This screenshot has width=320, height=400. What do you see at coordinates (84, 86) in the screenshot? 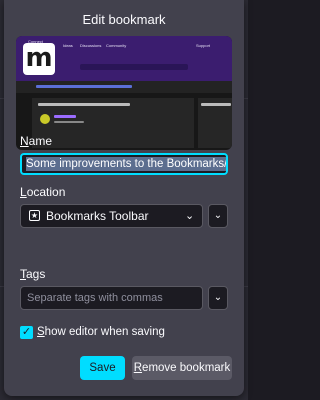
I see `preview-breadcrumb` at bounding box center [84, 86].